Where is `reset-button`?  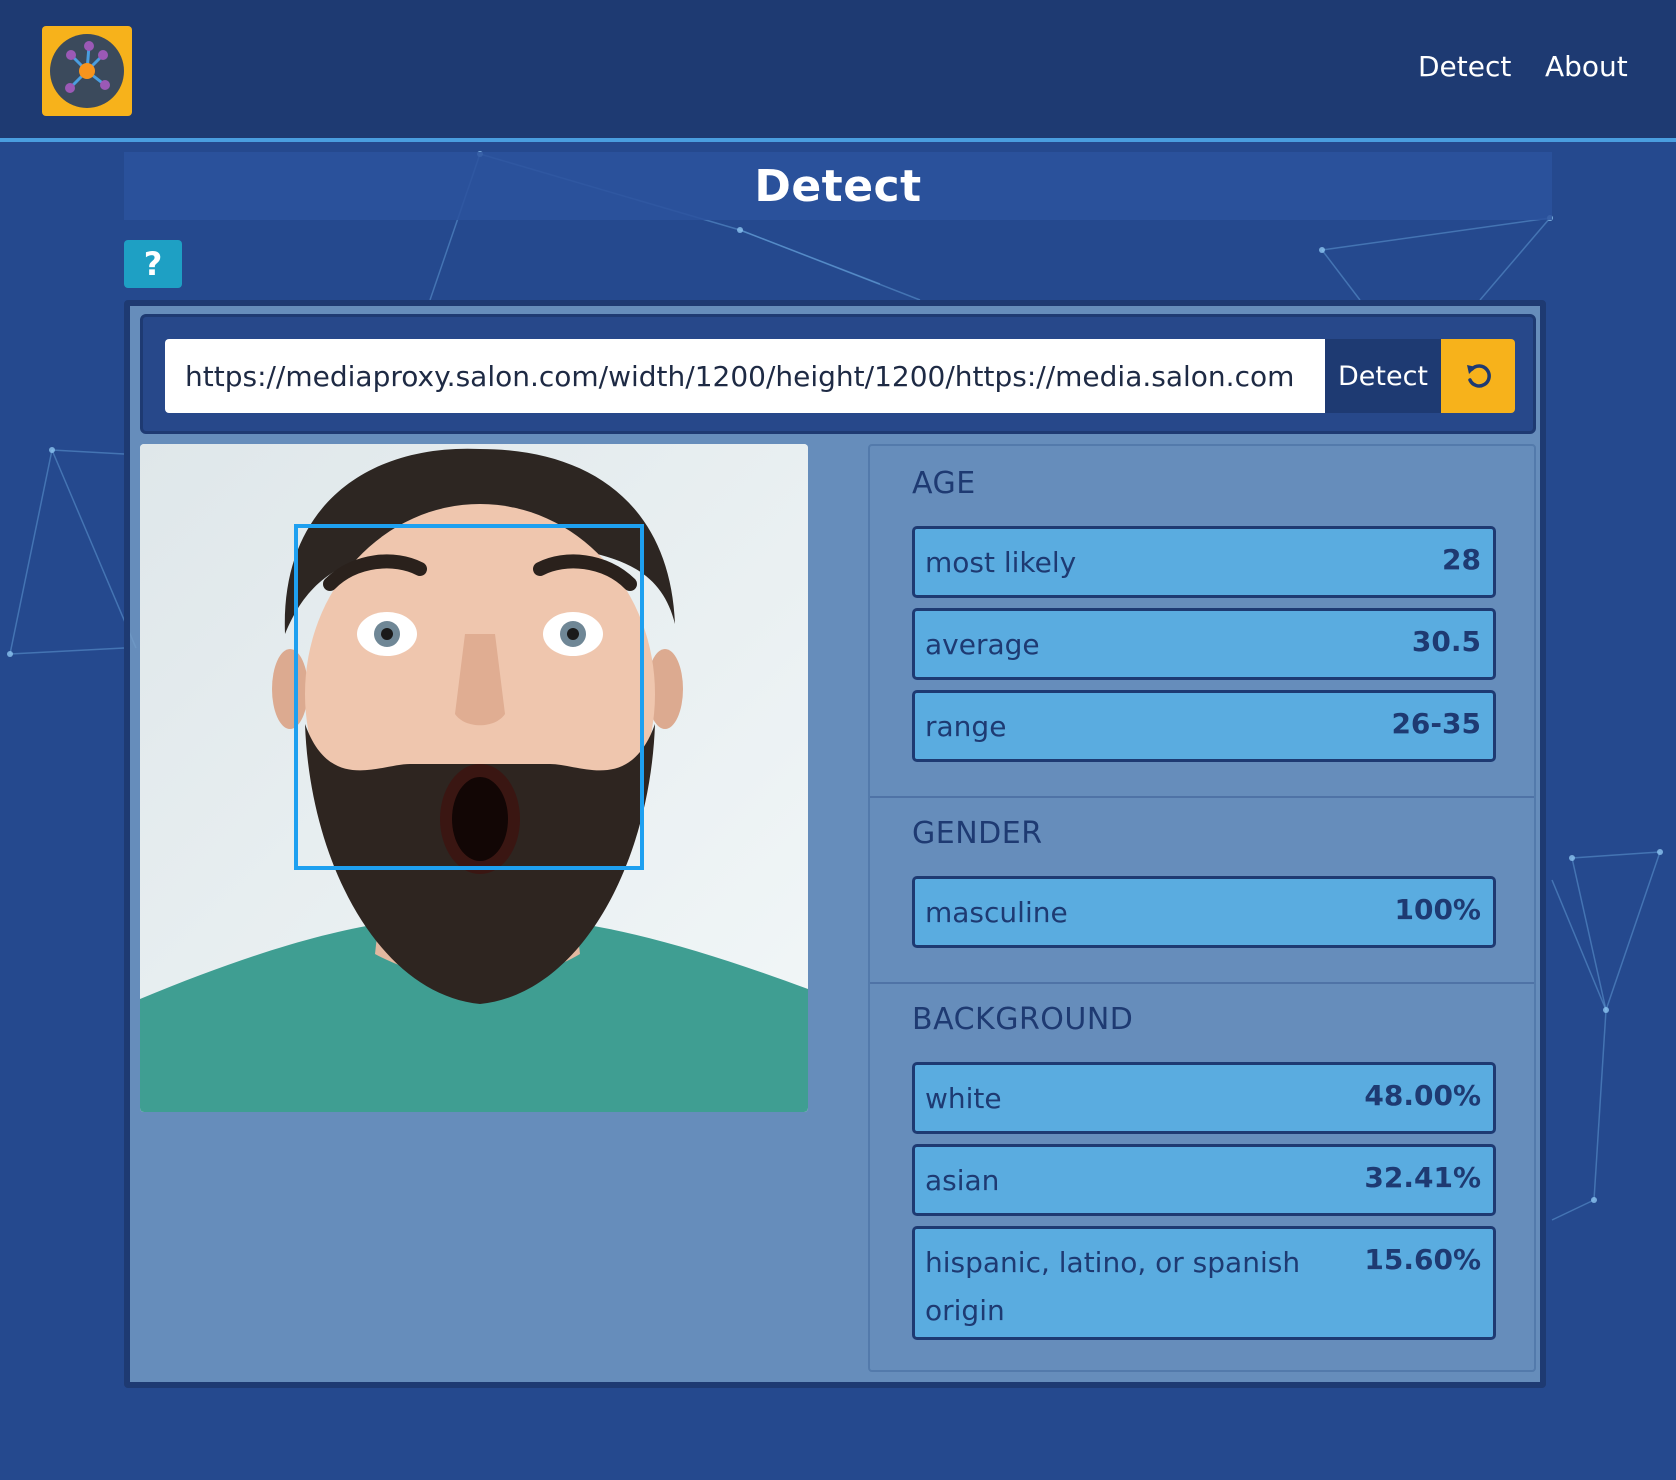 reset-button is located at coordinates (1478, 376).